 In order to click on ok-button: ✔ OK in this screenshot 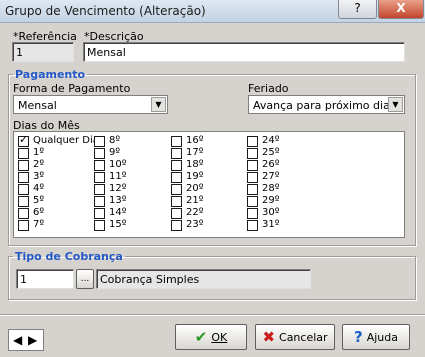, I will do `click(211, 337)`.